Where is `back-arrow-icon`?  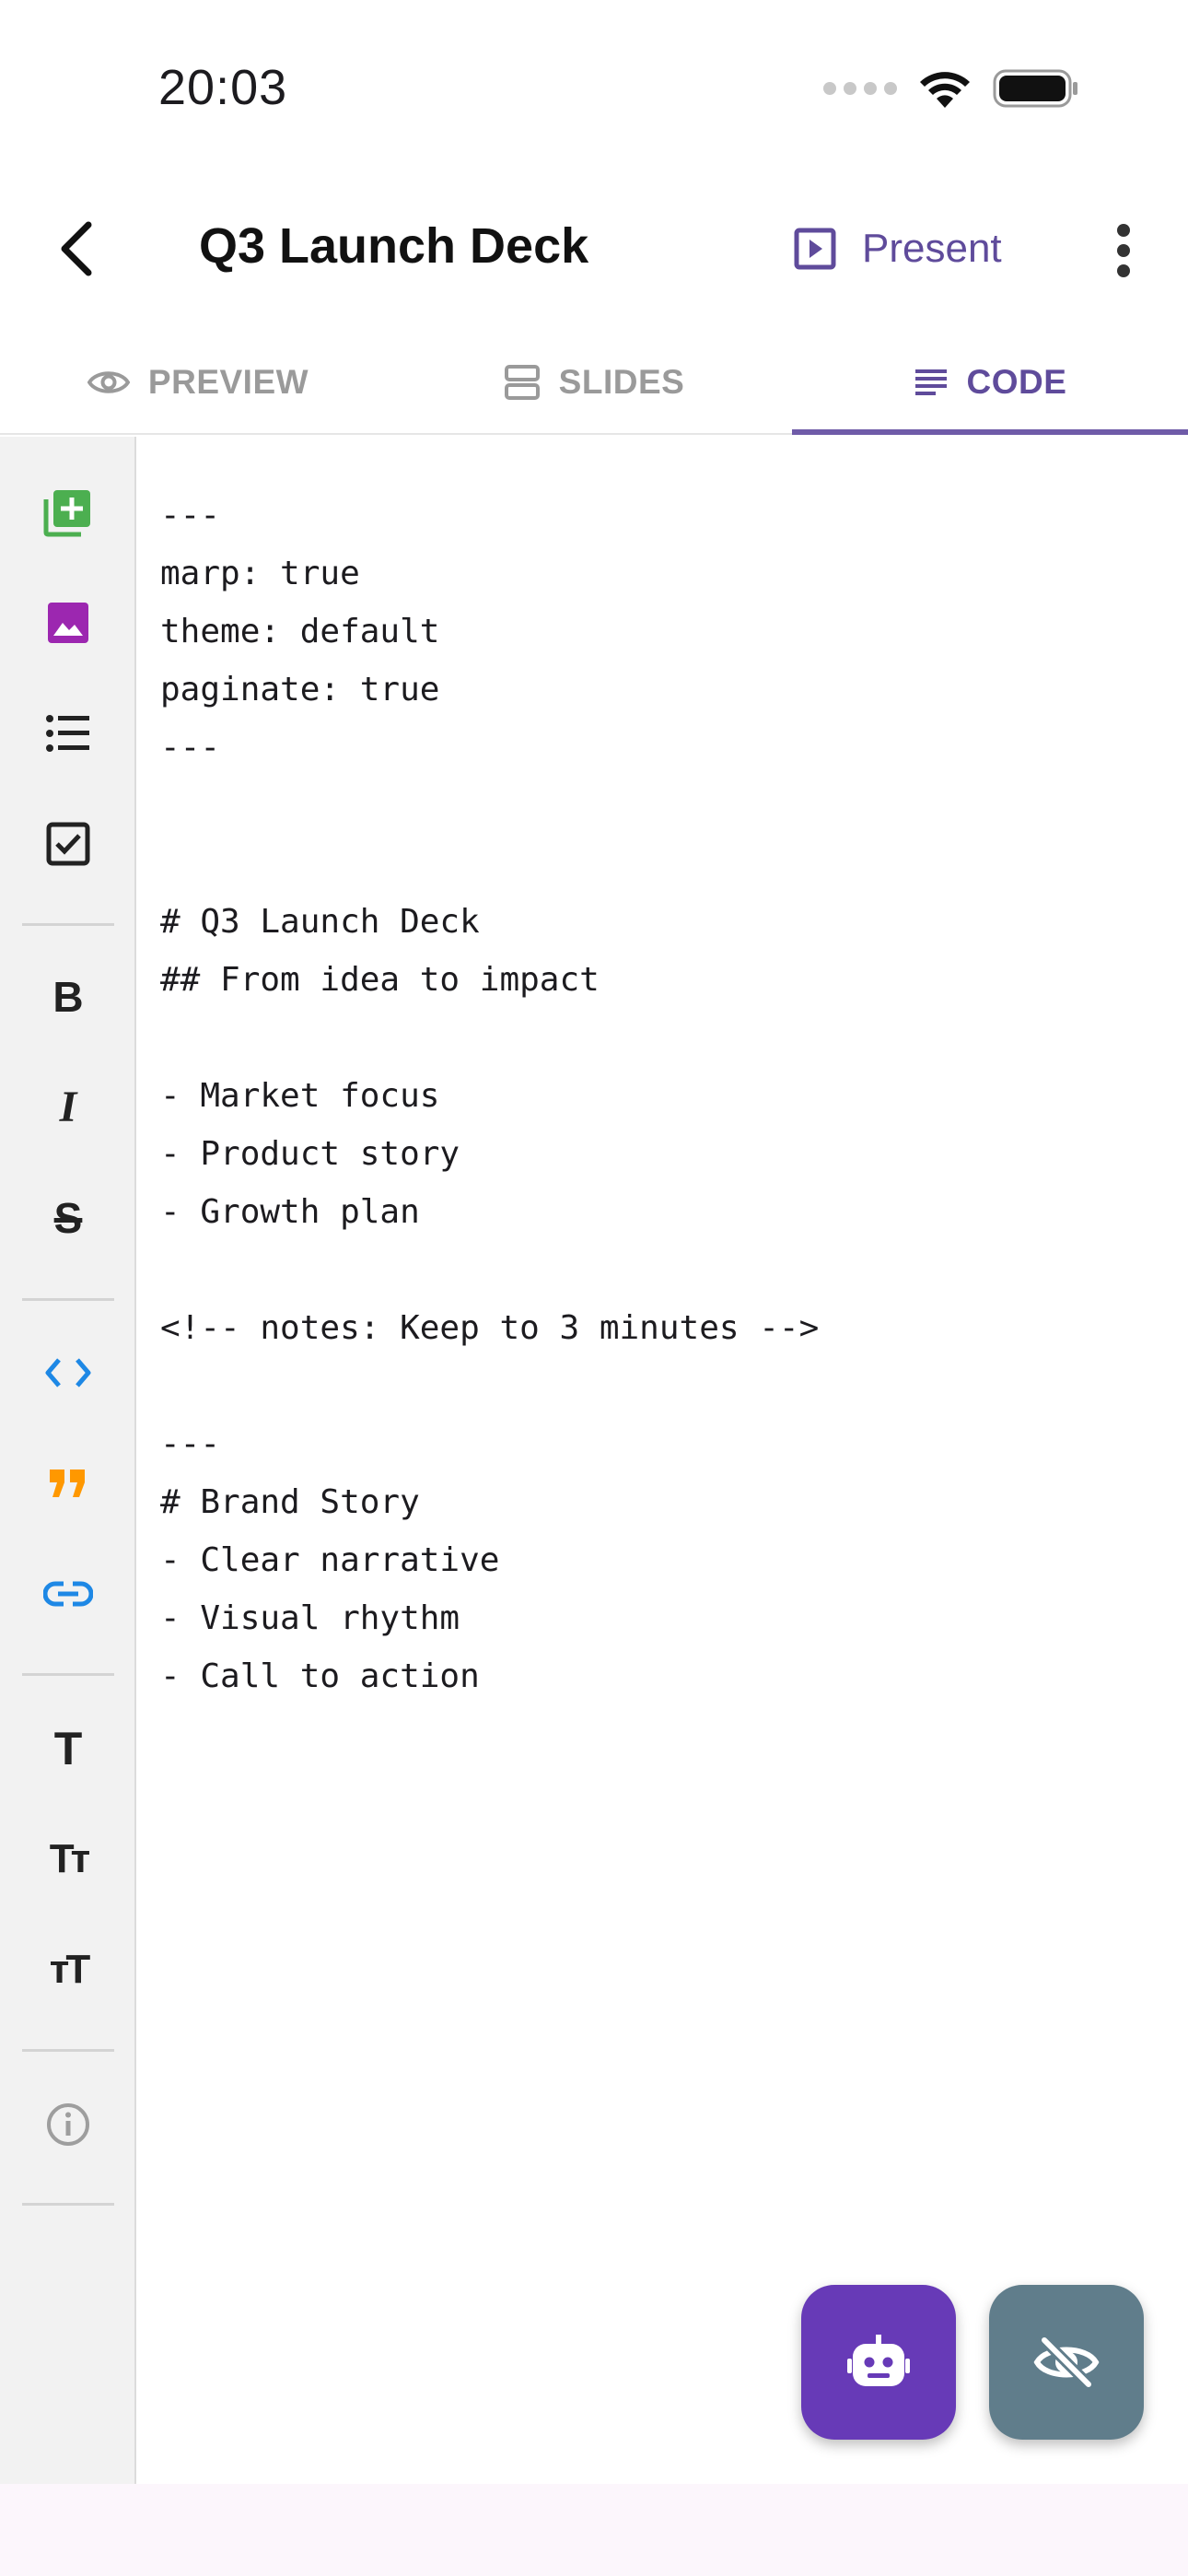
back-arrow-icon is located at coordinates (76, 248).